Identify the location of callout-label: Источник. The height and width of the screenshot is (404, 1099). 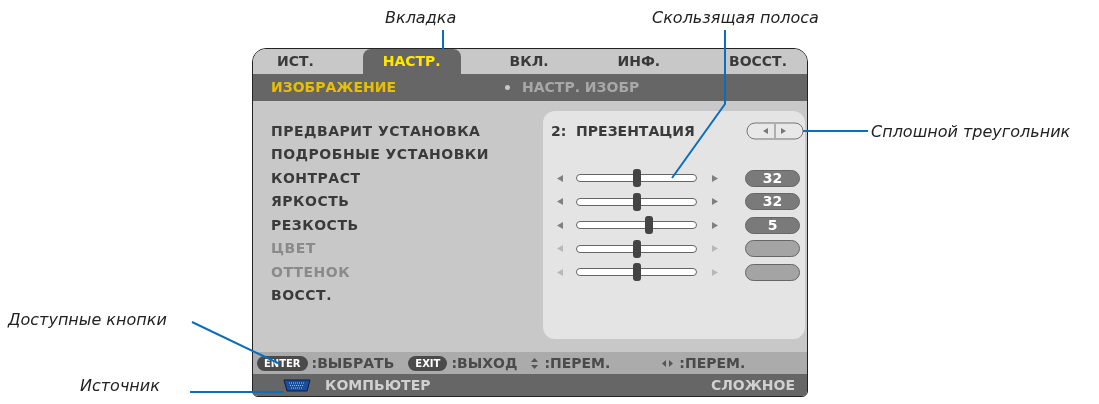
(120, 386).